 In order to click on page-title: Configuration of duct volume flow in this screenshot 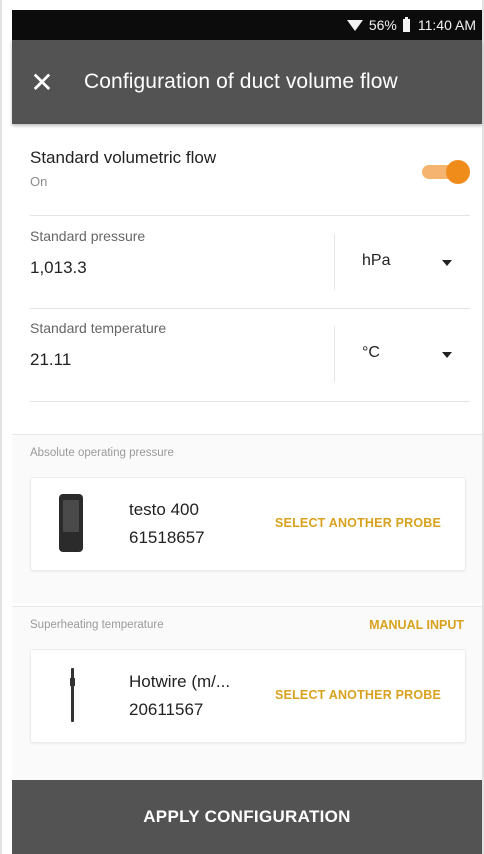, I will do `click(241, 81)`.